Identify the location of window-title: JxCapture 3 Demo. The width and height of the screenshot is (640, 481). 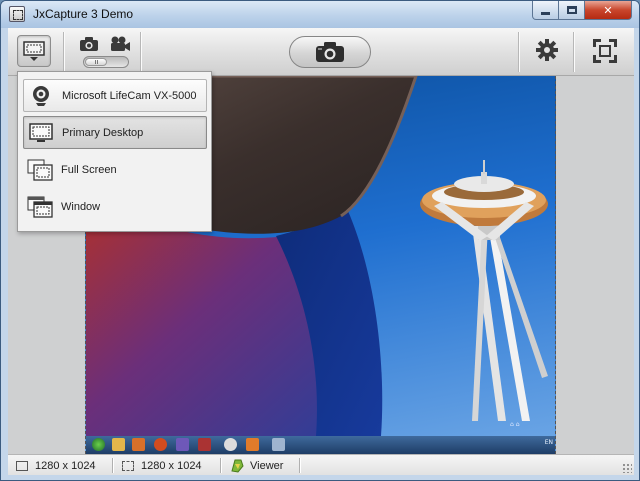
(83, 14).